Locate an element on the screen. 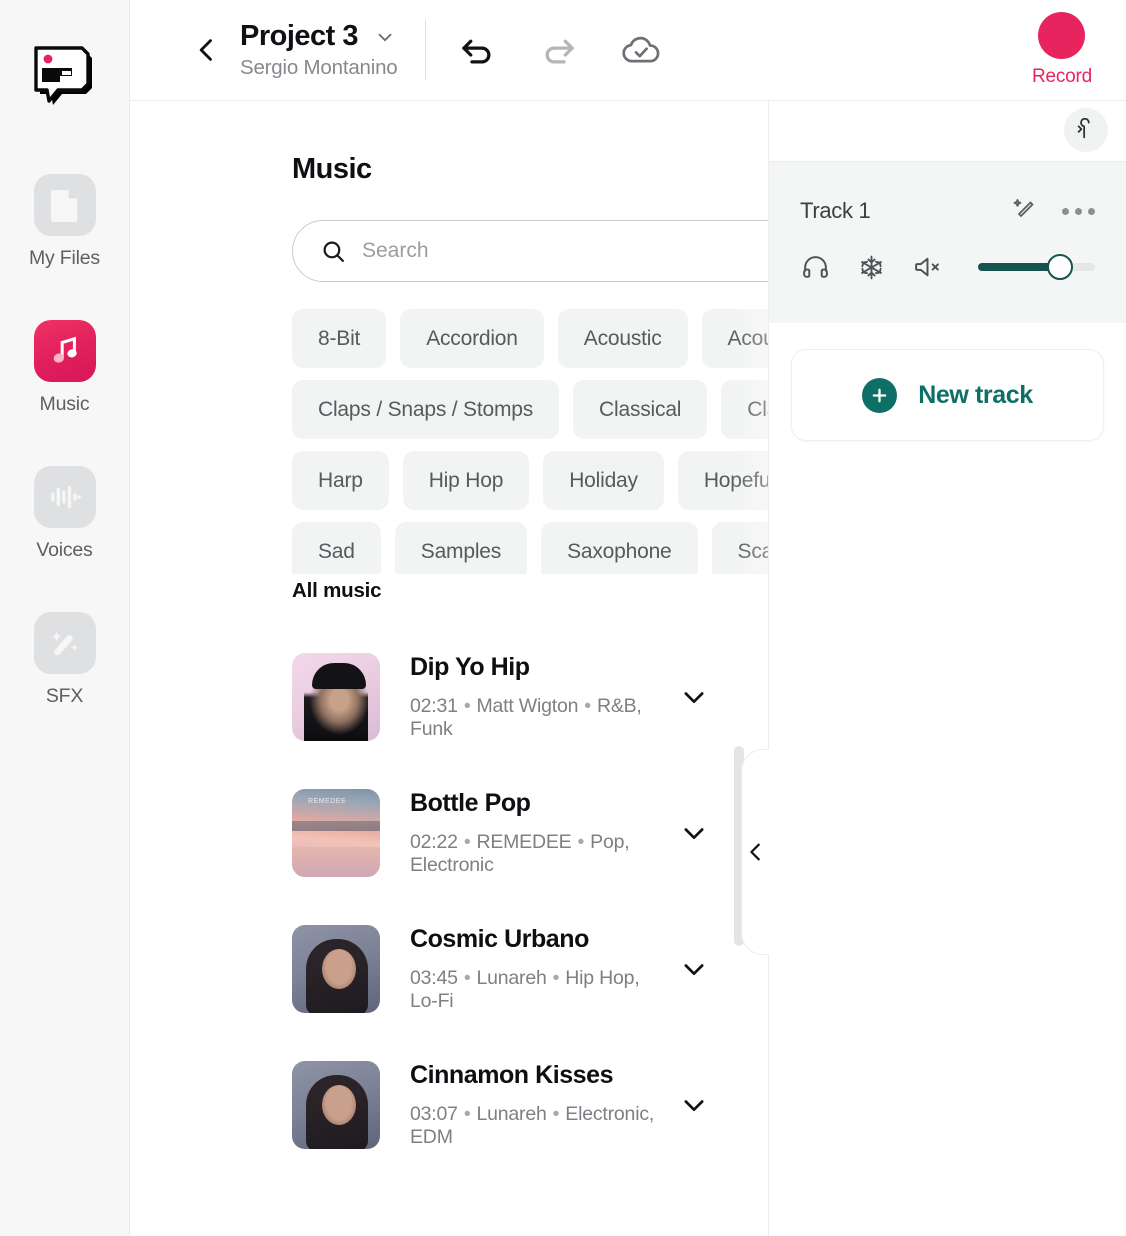 This screenshot has height=1236, width=1126. page-title: Music is located at coordinates (332, 169).